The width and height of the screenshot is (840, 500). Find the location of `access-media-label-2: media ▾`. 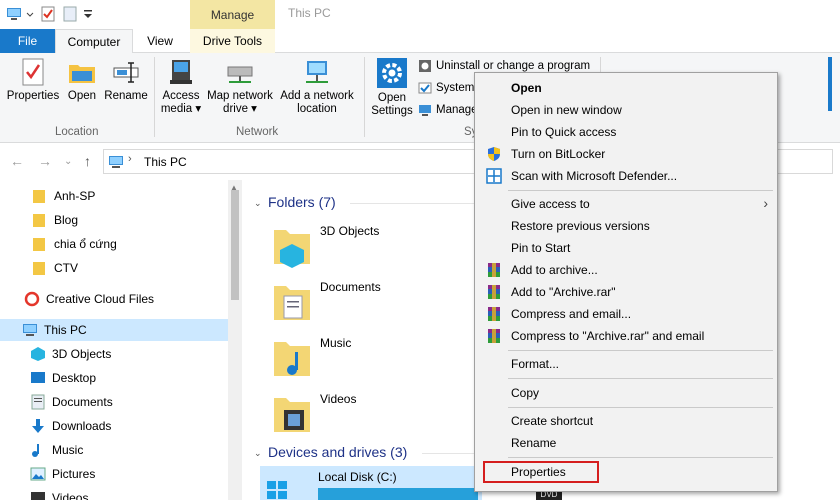

access-media-label-2: media ▾ is located at coordinates (181, 109).